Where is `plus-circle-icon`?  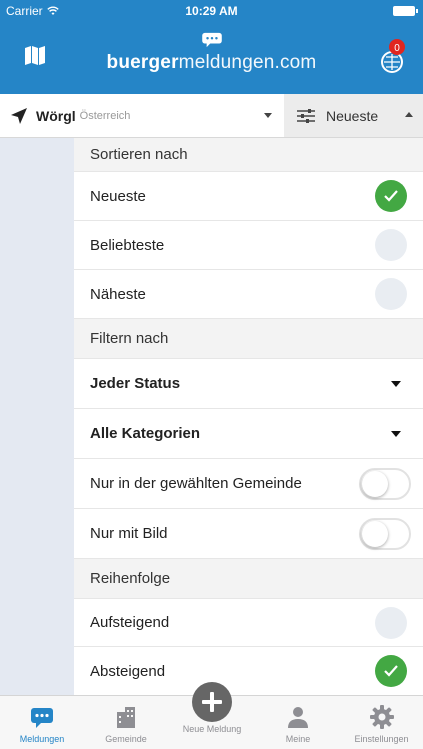 plus-circle-icon is located at coordinates (212, 702).